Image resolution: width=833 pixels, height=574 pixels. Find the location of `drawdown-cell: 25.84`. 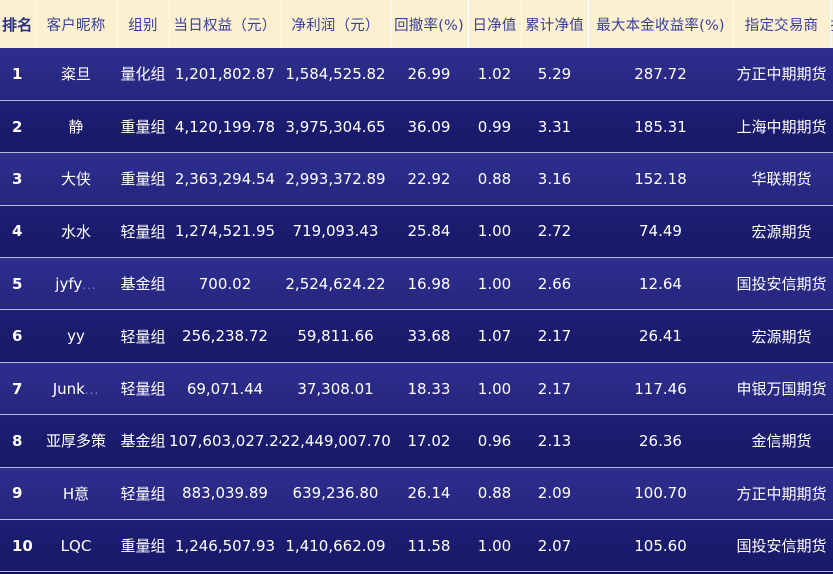

drawdown-cell: 25.84 is located at coordinates (429, 232).